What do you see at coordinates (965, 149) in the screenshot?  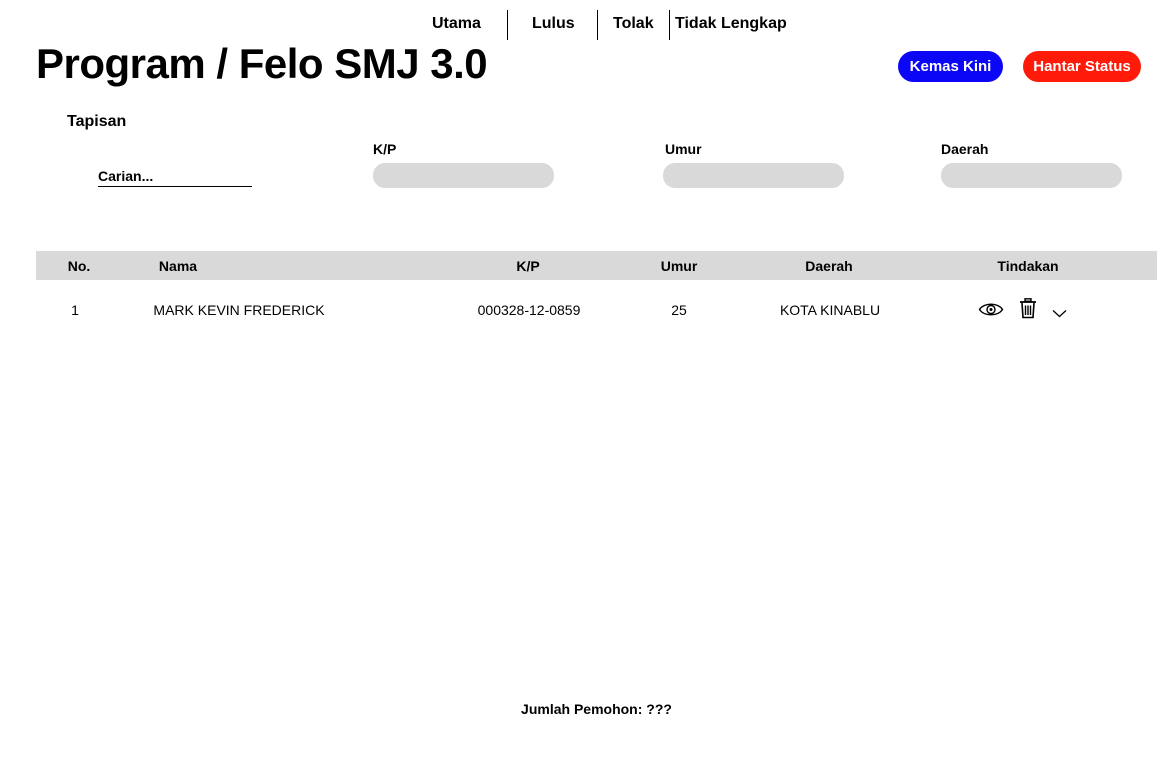 I see `filter-label-daerah: Daerah` at bounding box center [965, 149].